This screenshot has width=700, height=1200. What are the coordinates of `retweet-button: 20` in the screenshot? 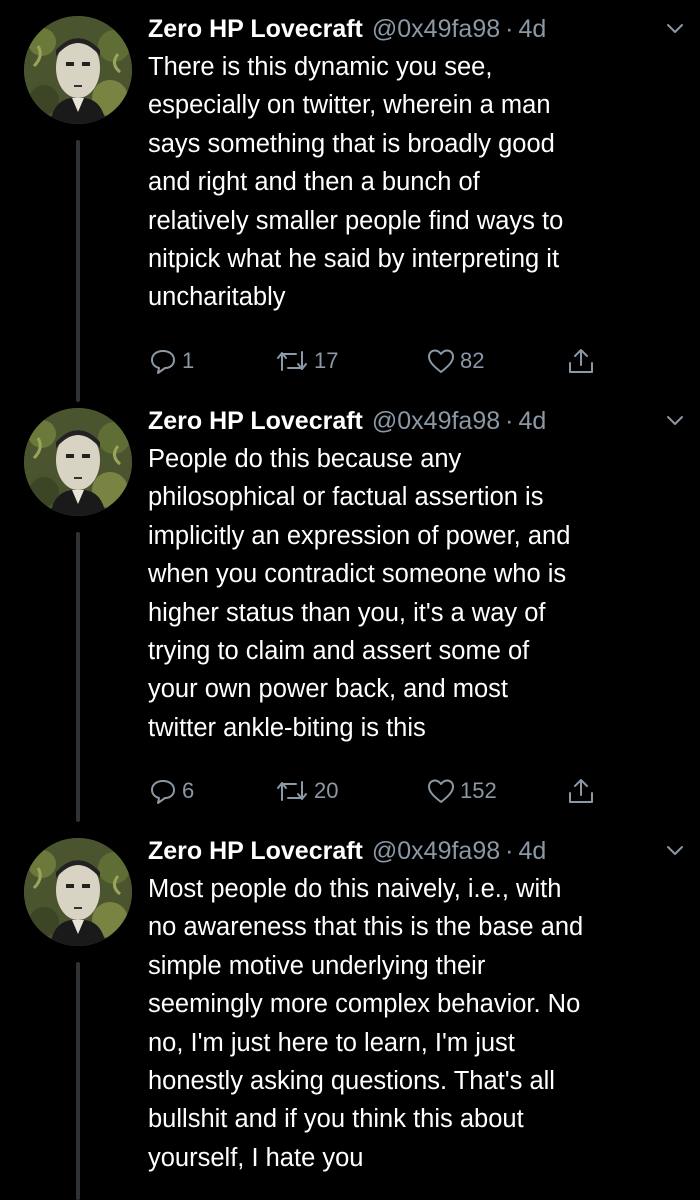 It's located at (306, 791).